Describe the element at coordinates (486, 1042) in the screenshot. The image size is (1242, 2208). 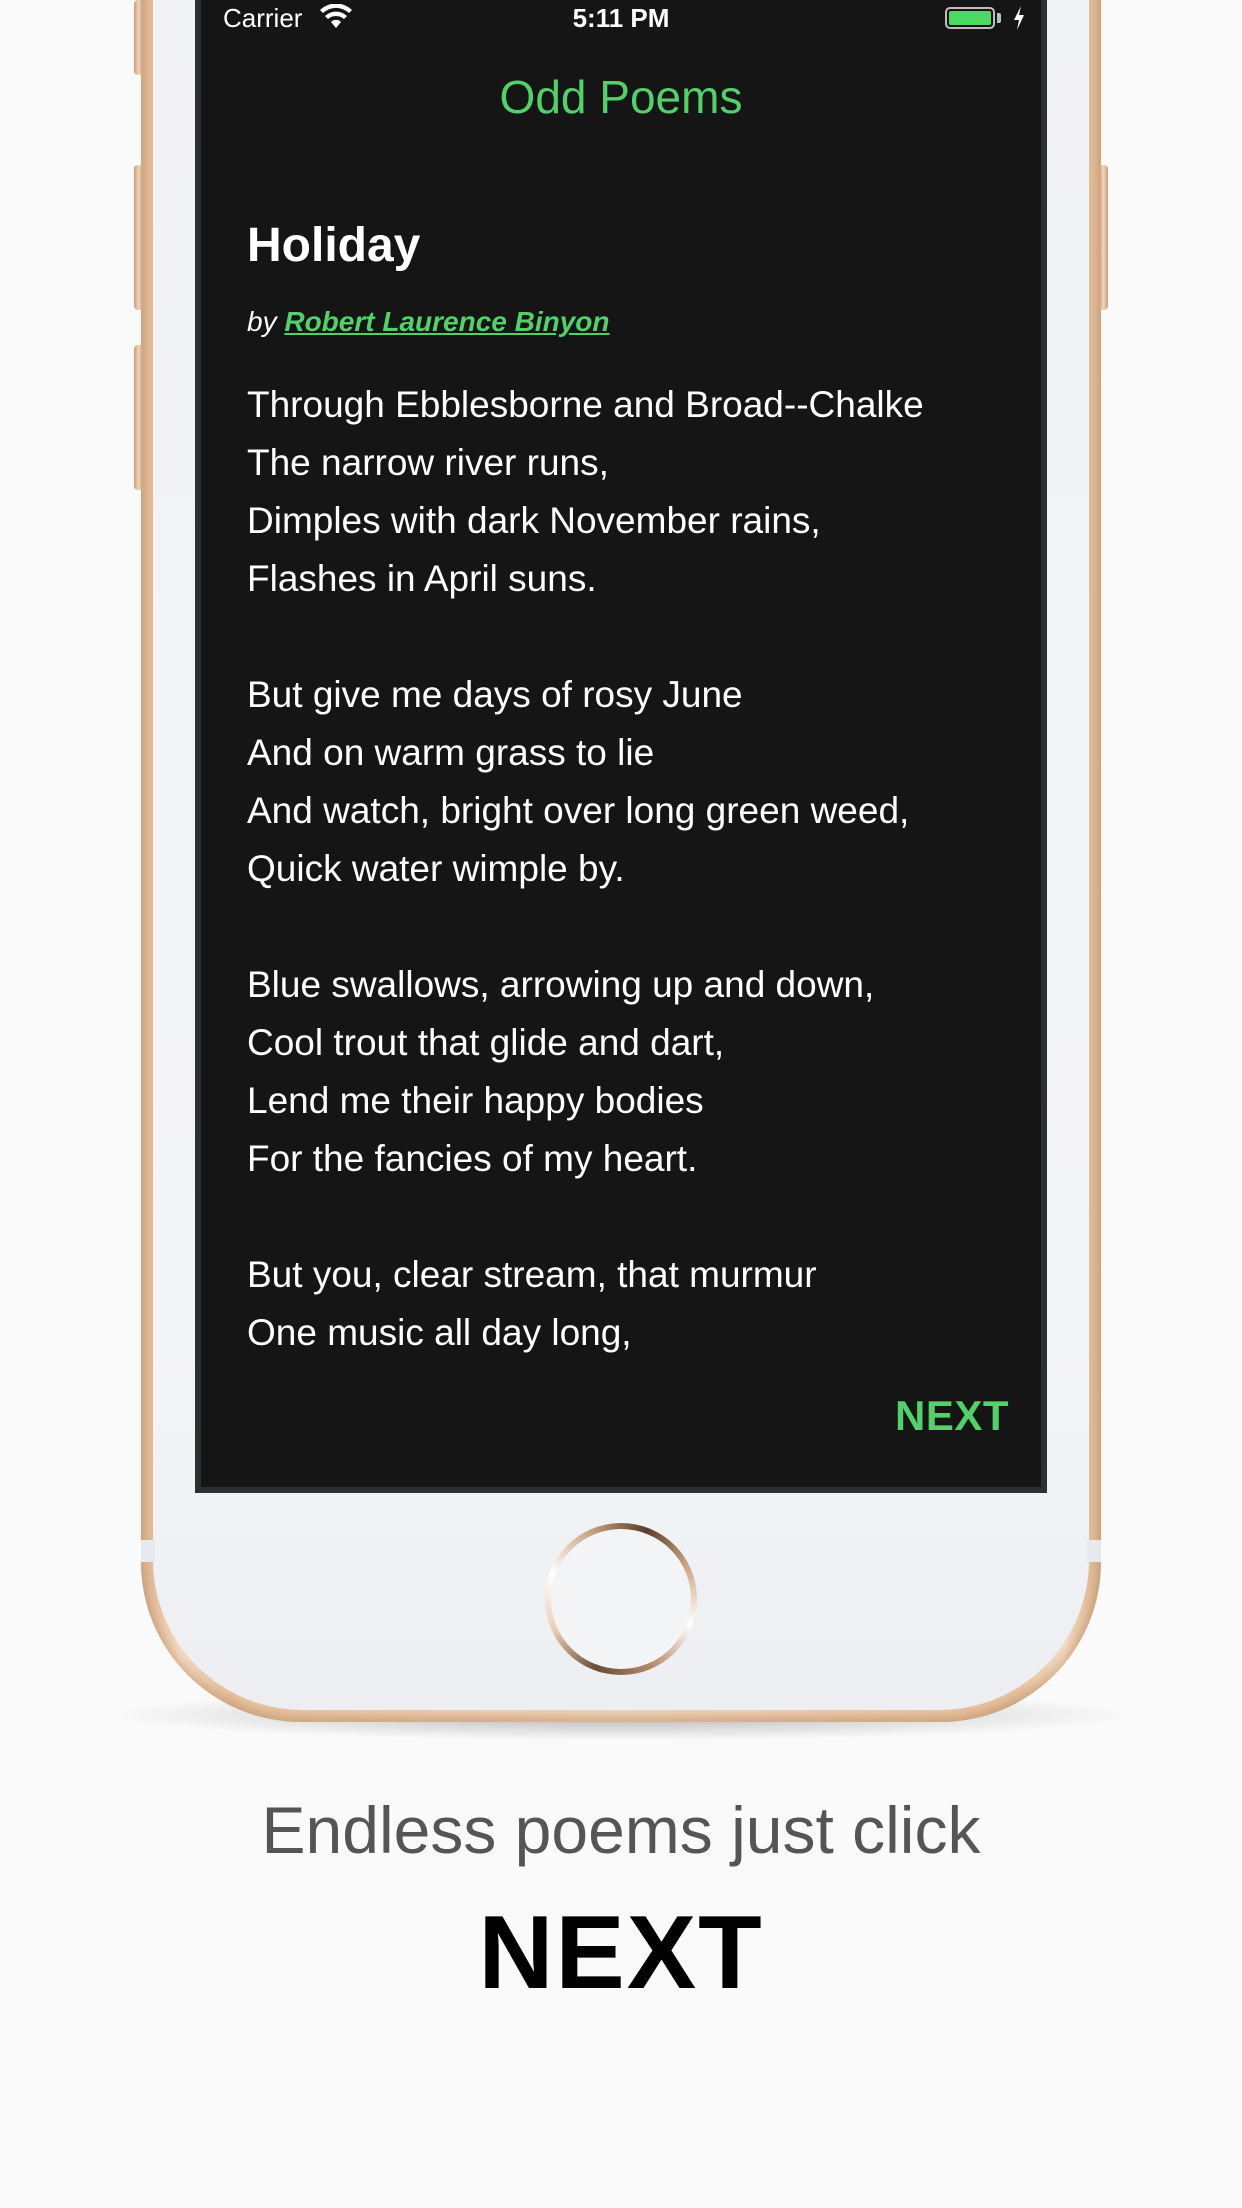
I see `poem-line: Cool trout that glide and dart,` at that location.